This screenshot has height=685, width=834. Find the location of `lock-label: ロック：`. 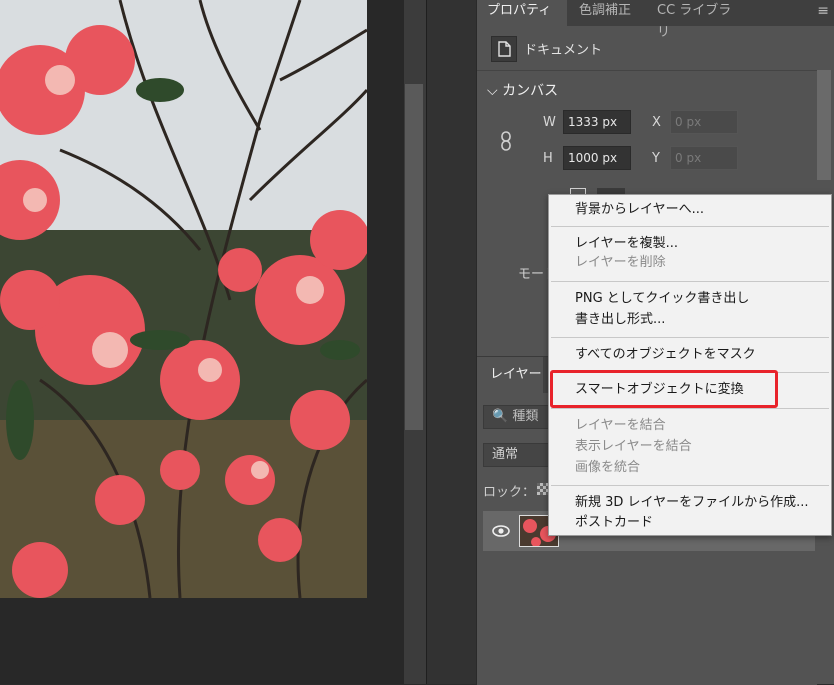

lock-label: ロック： is located at coordinates (509, 492).